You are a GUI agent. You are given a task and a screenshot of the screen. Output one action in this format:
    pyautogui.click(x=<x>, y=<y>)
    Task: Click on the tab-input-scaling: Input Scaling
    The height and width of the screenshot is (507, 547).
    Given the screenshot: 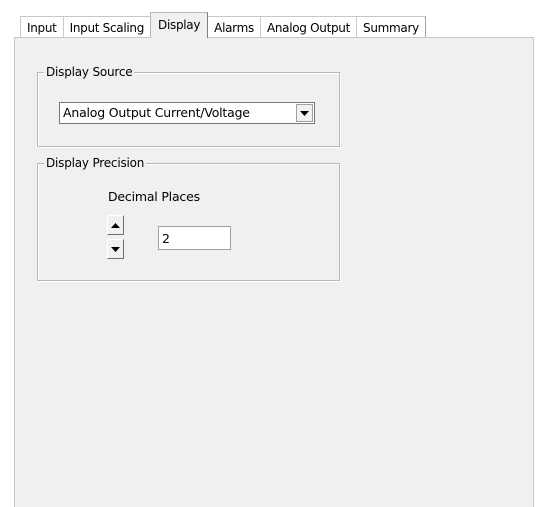 What is the action you would take?
    pyautogui.click(x=107, y=27)
    